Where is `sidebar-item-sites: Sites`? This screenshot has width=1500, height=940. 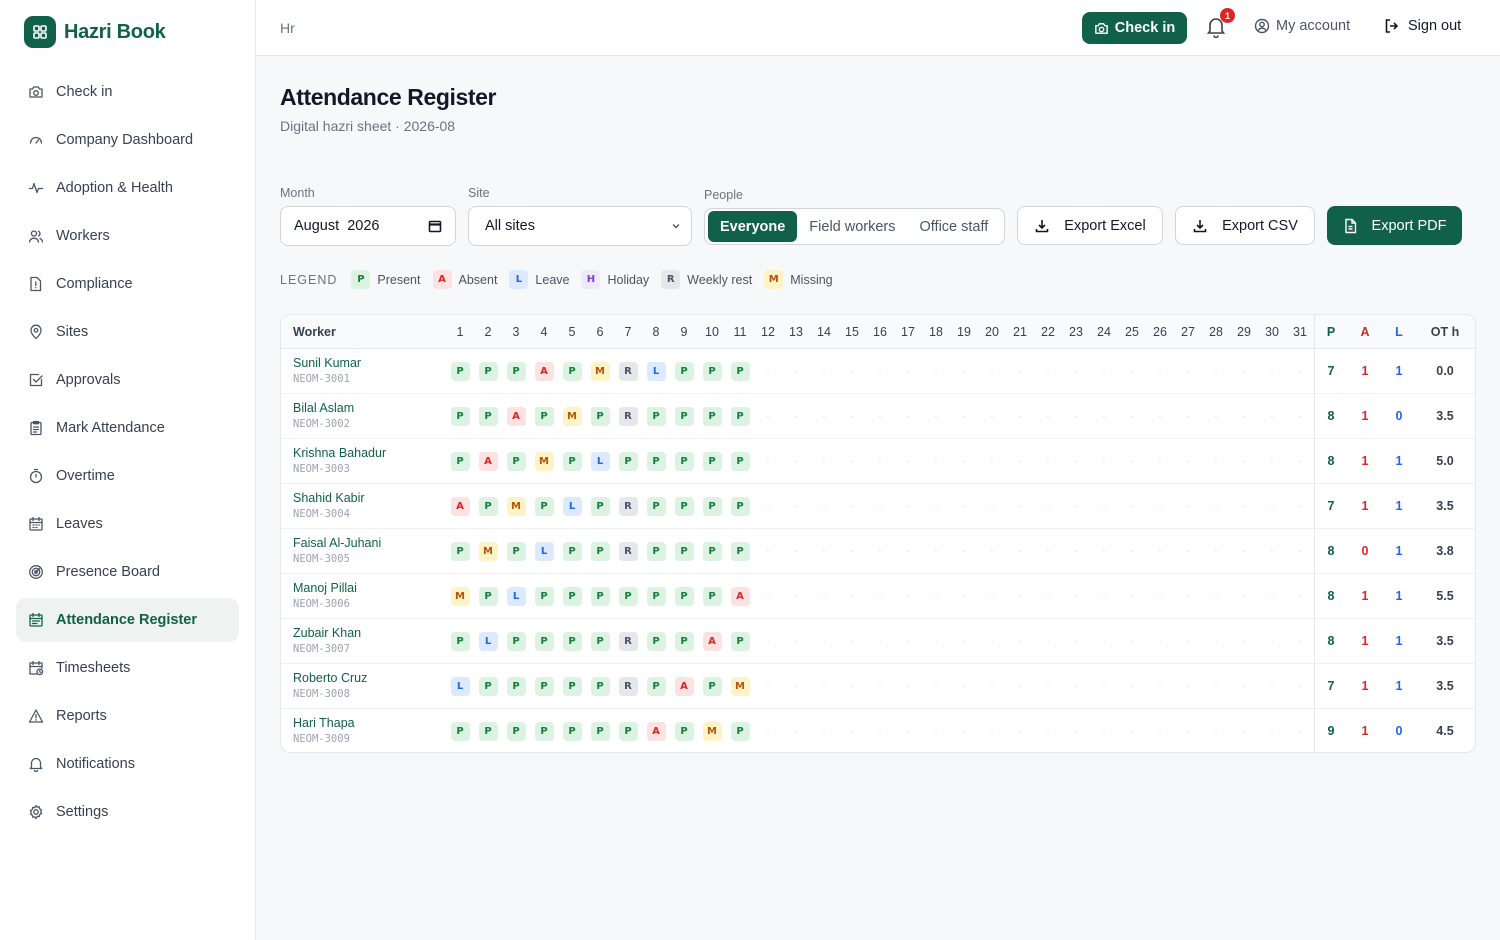 sidebar-item-sites: Sites is located at coordinates (127, 332).